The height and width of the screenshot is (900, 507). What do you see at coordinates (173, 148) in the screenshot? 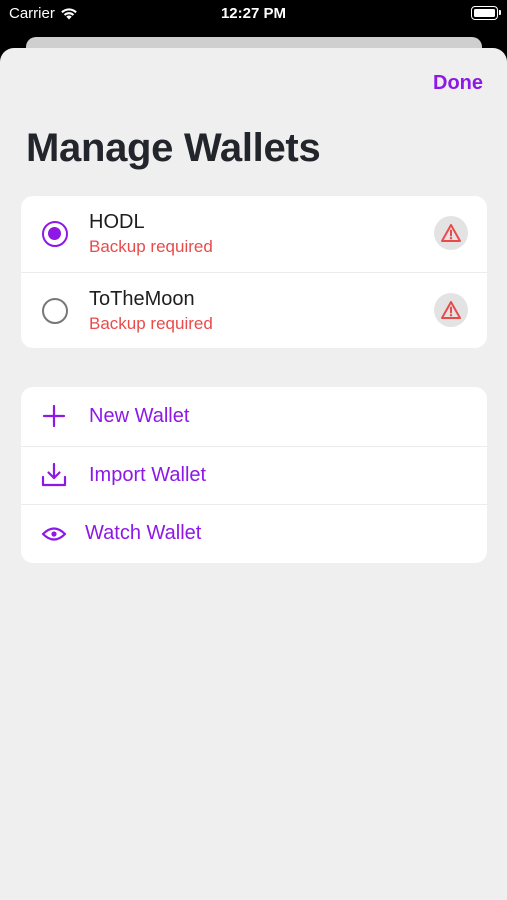
I see `page-title: Manage Wallets` at bounding box center [173, 148].